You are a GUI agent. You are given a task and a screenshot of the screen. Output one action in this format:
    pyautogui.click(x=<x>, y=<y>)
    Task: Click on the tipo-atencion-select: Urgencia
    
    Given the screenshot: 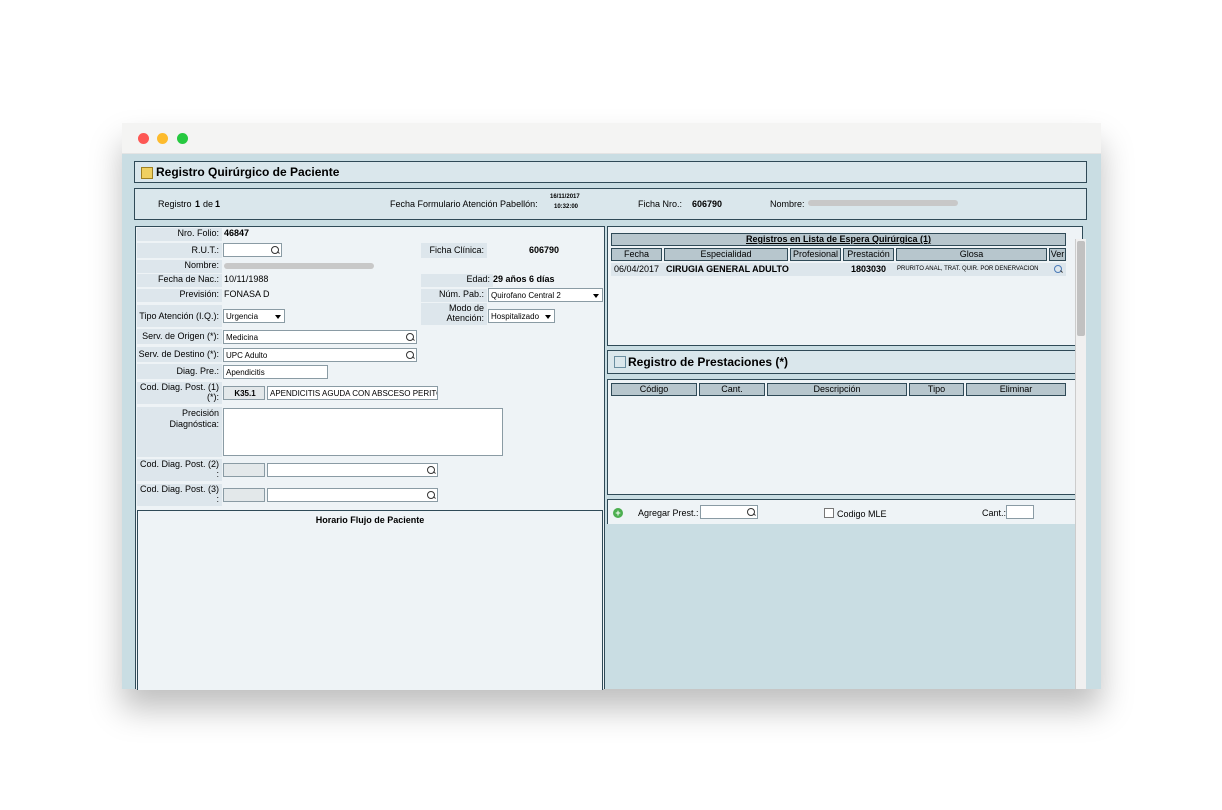 What is the action you would take?
    pyautogui.click(x=254, y=316)
    